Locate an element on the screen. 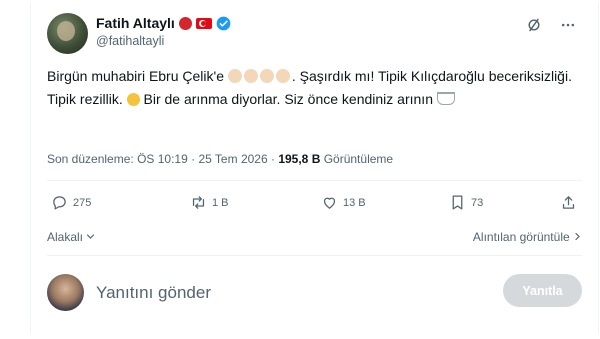 This screenshot has width=600, height=339. author-display-name: Fatih Altaylı is located at coordinates (135, 23).